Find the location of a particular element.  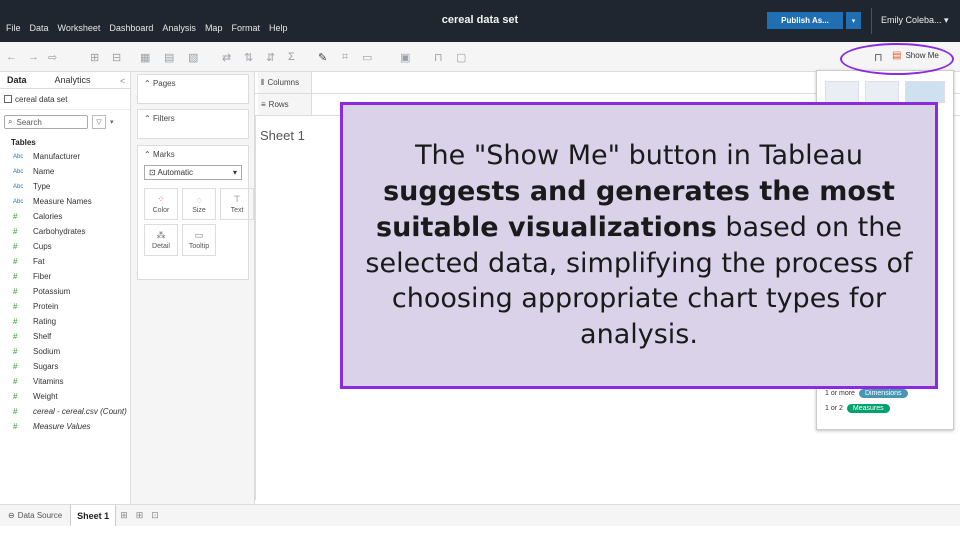

detail-label: Detail is located at coordinates (161, 246).